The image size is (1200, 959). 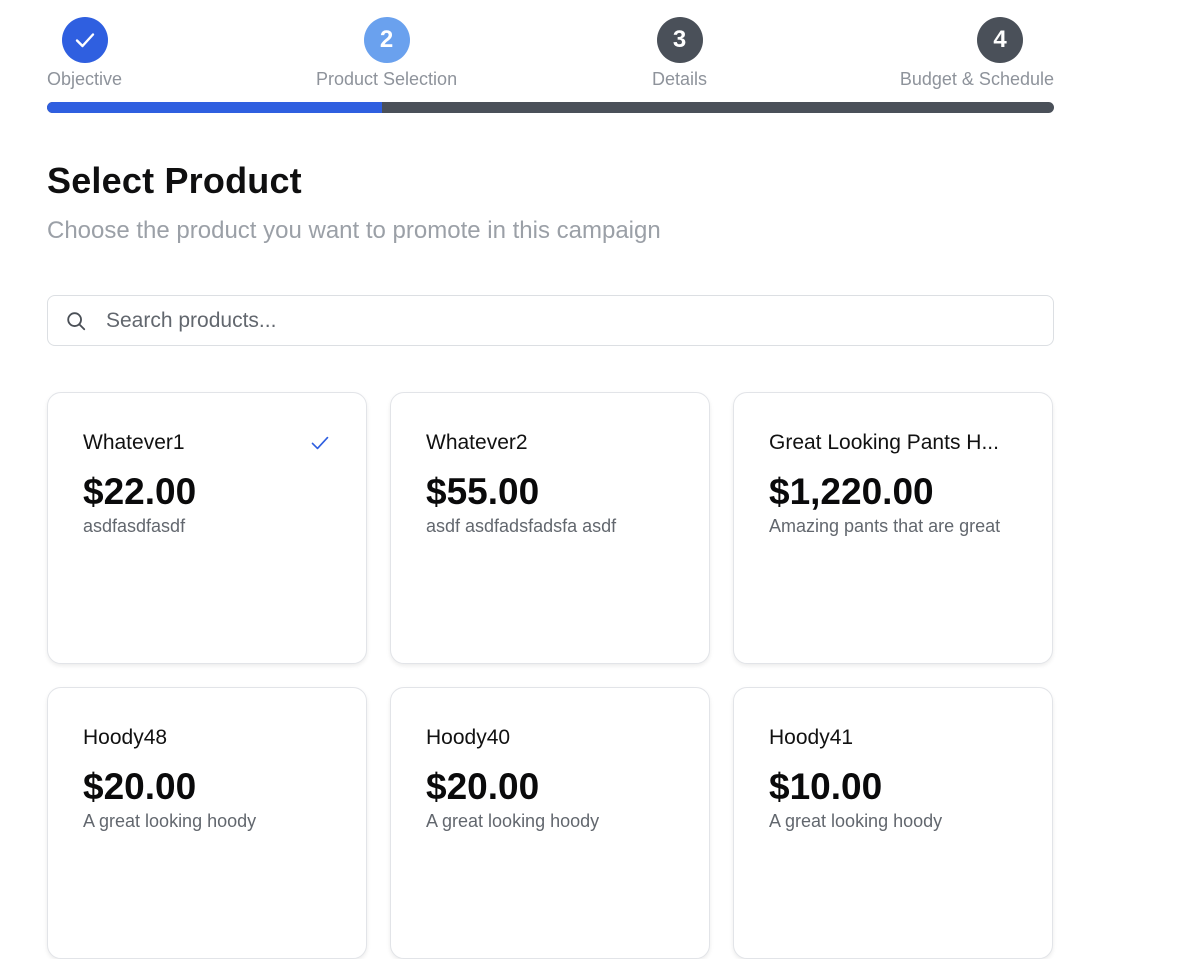 I want to click on product-price: $55.00, so click(x=483, y=491).